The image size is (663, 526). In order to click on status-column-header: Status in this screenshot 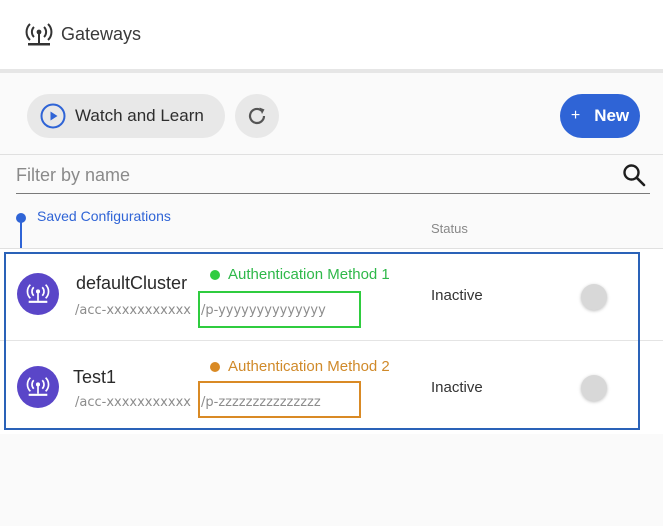, I will do `click(449, 228)`.